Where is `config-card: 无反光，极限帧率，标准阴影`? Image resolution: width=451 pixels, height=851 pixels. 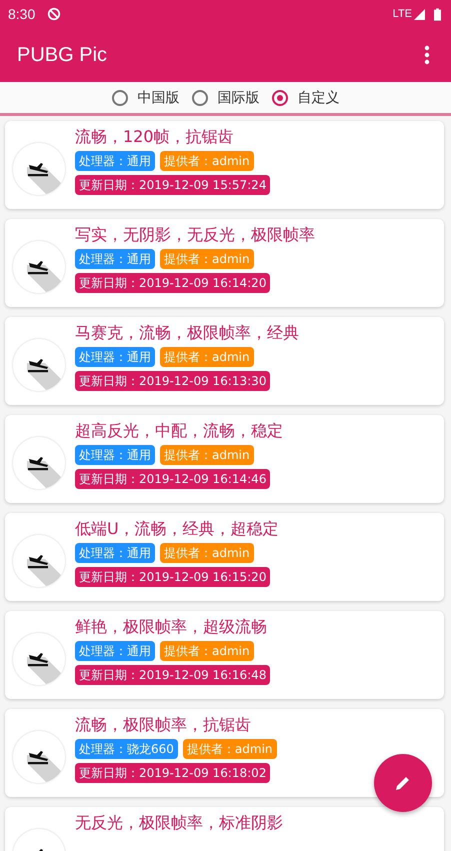
config-card: 无反光，极限帧率，标准阴影 is located at coordinates (224, 829).